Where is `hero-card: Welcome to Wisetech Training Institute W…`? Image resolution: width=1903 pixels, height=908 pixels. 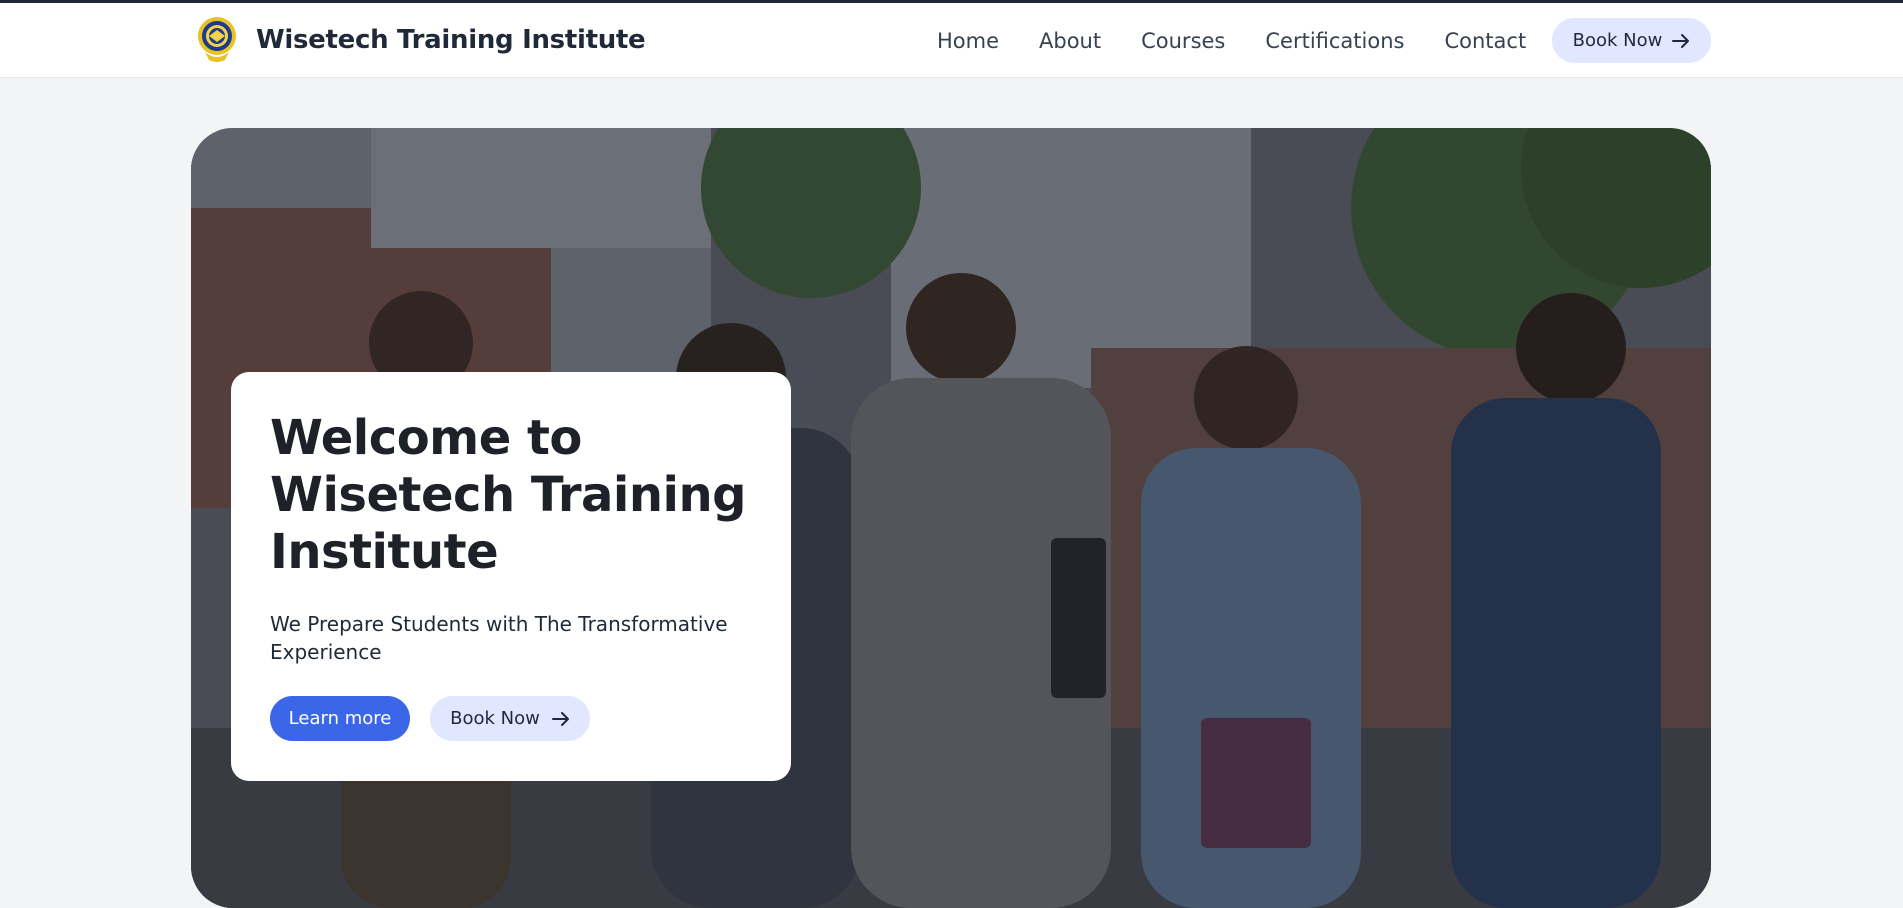 hero-card: Welcome to Wisetech Training Institute W… is located at coordinates (511, 576).